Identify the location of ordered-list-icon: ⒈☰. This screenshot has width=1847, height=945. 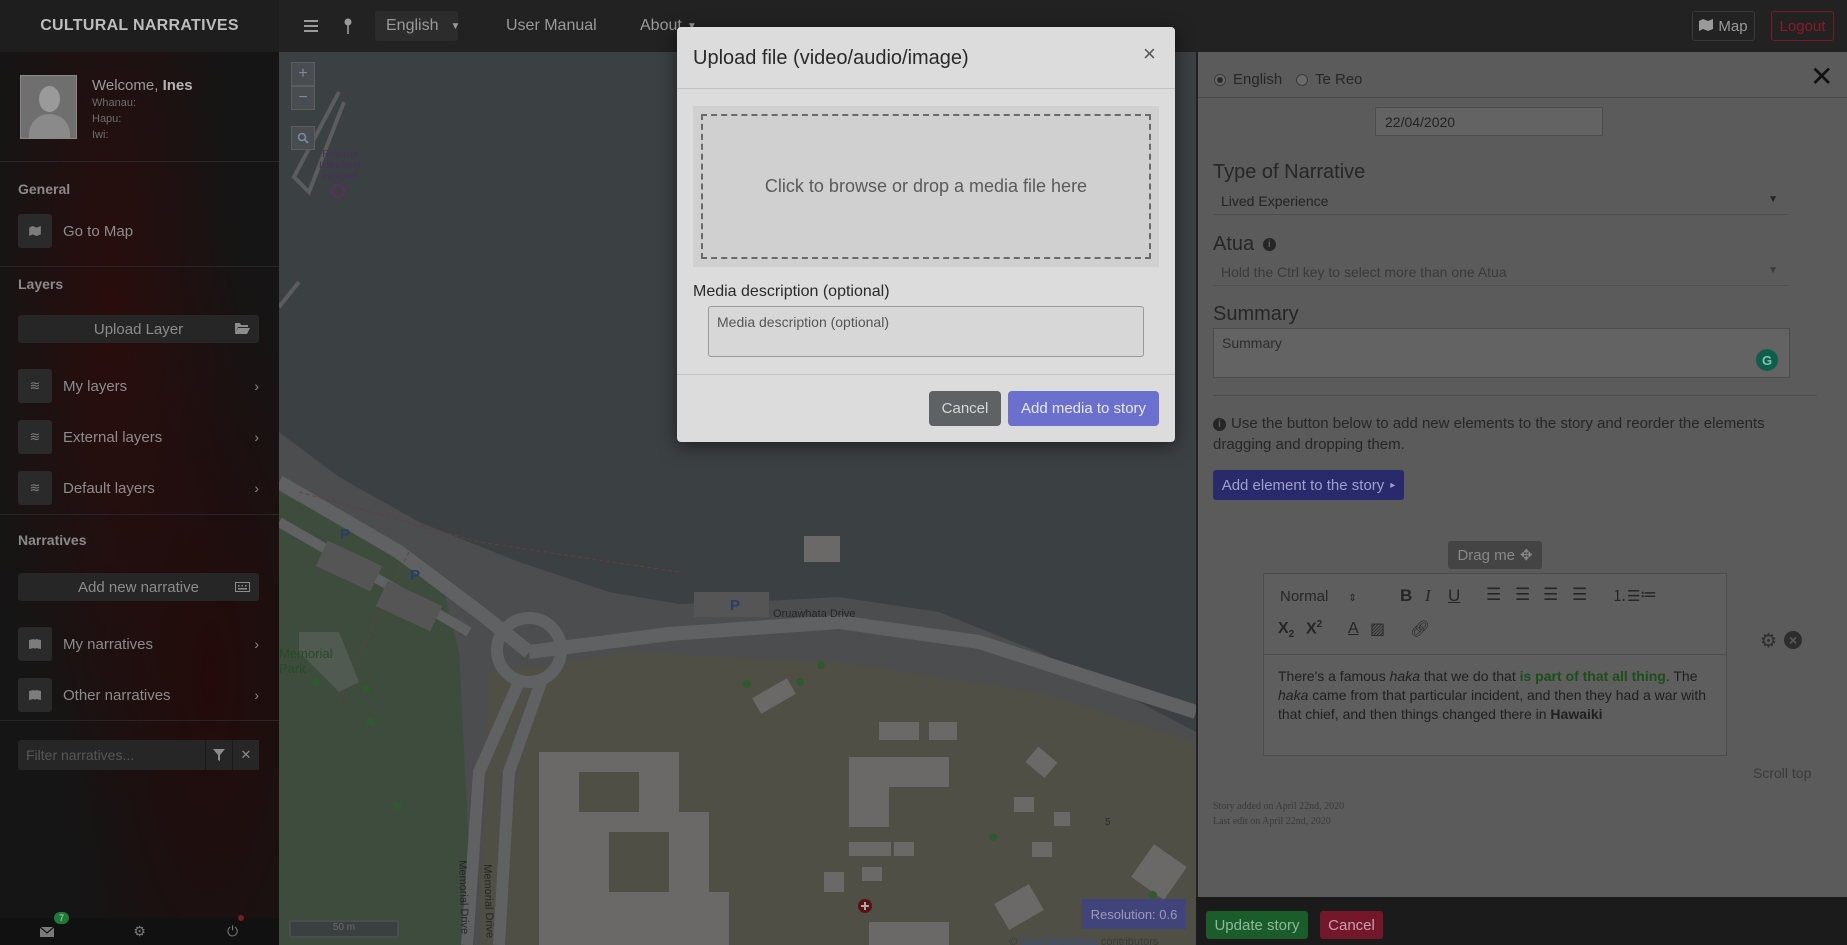
(1626, 595).